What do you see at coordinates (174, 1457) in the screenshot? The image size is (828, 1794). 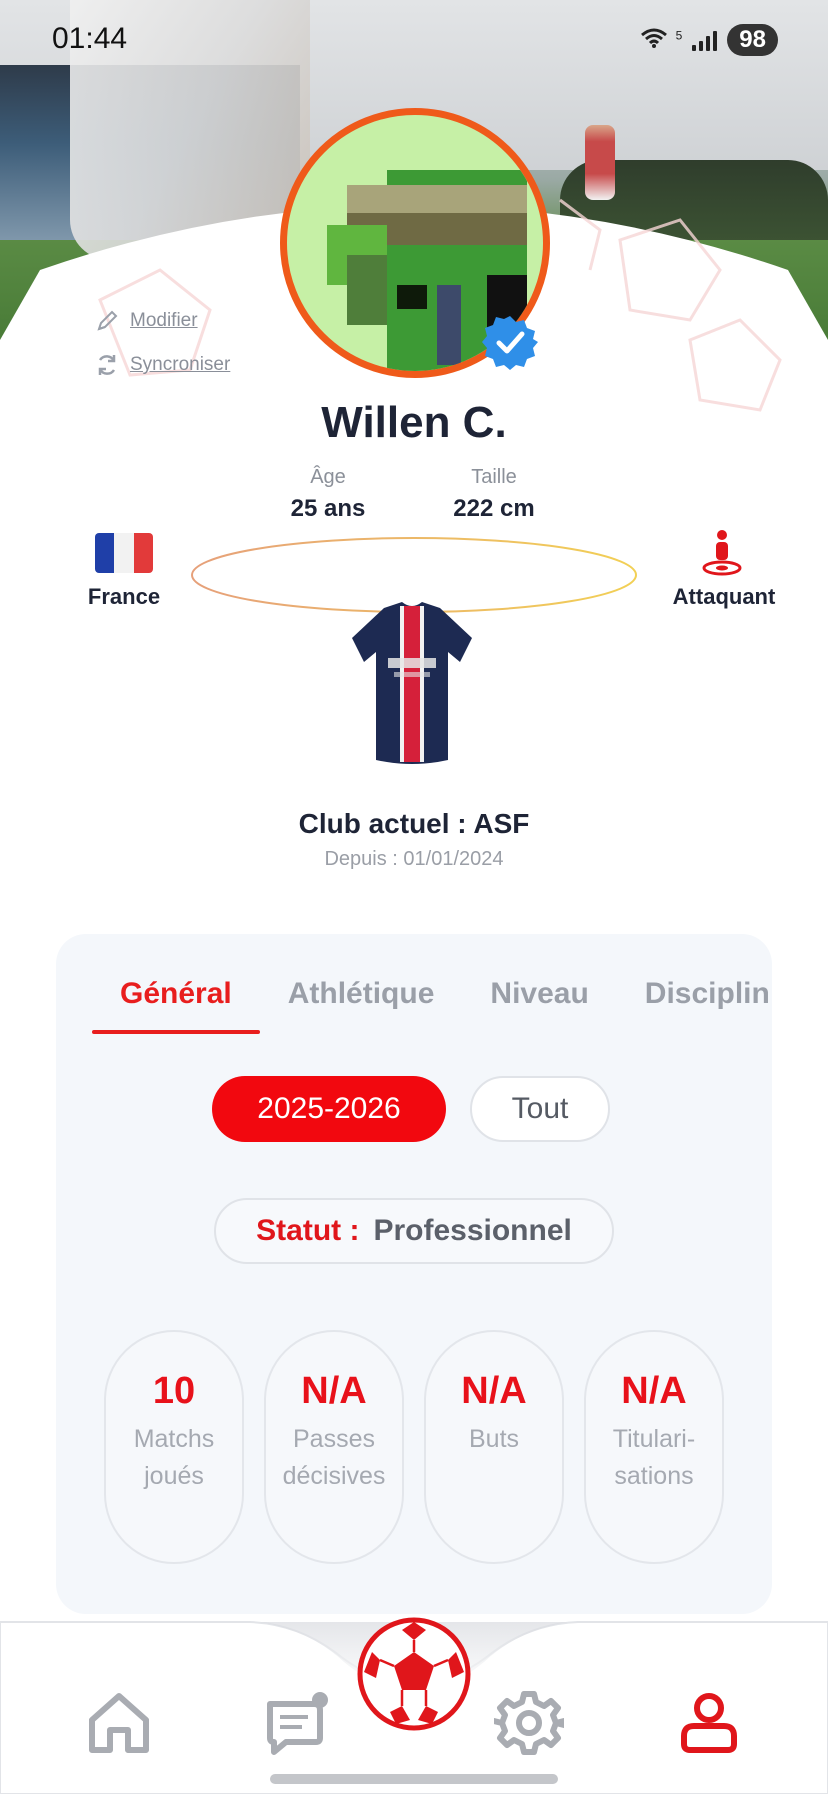 I see `stat-label: Matchs joués` at bounding box center [174, 1457].